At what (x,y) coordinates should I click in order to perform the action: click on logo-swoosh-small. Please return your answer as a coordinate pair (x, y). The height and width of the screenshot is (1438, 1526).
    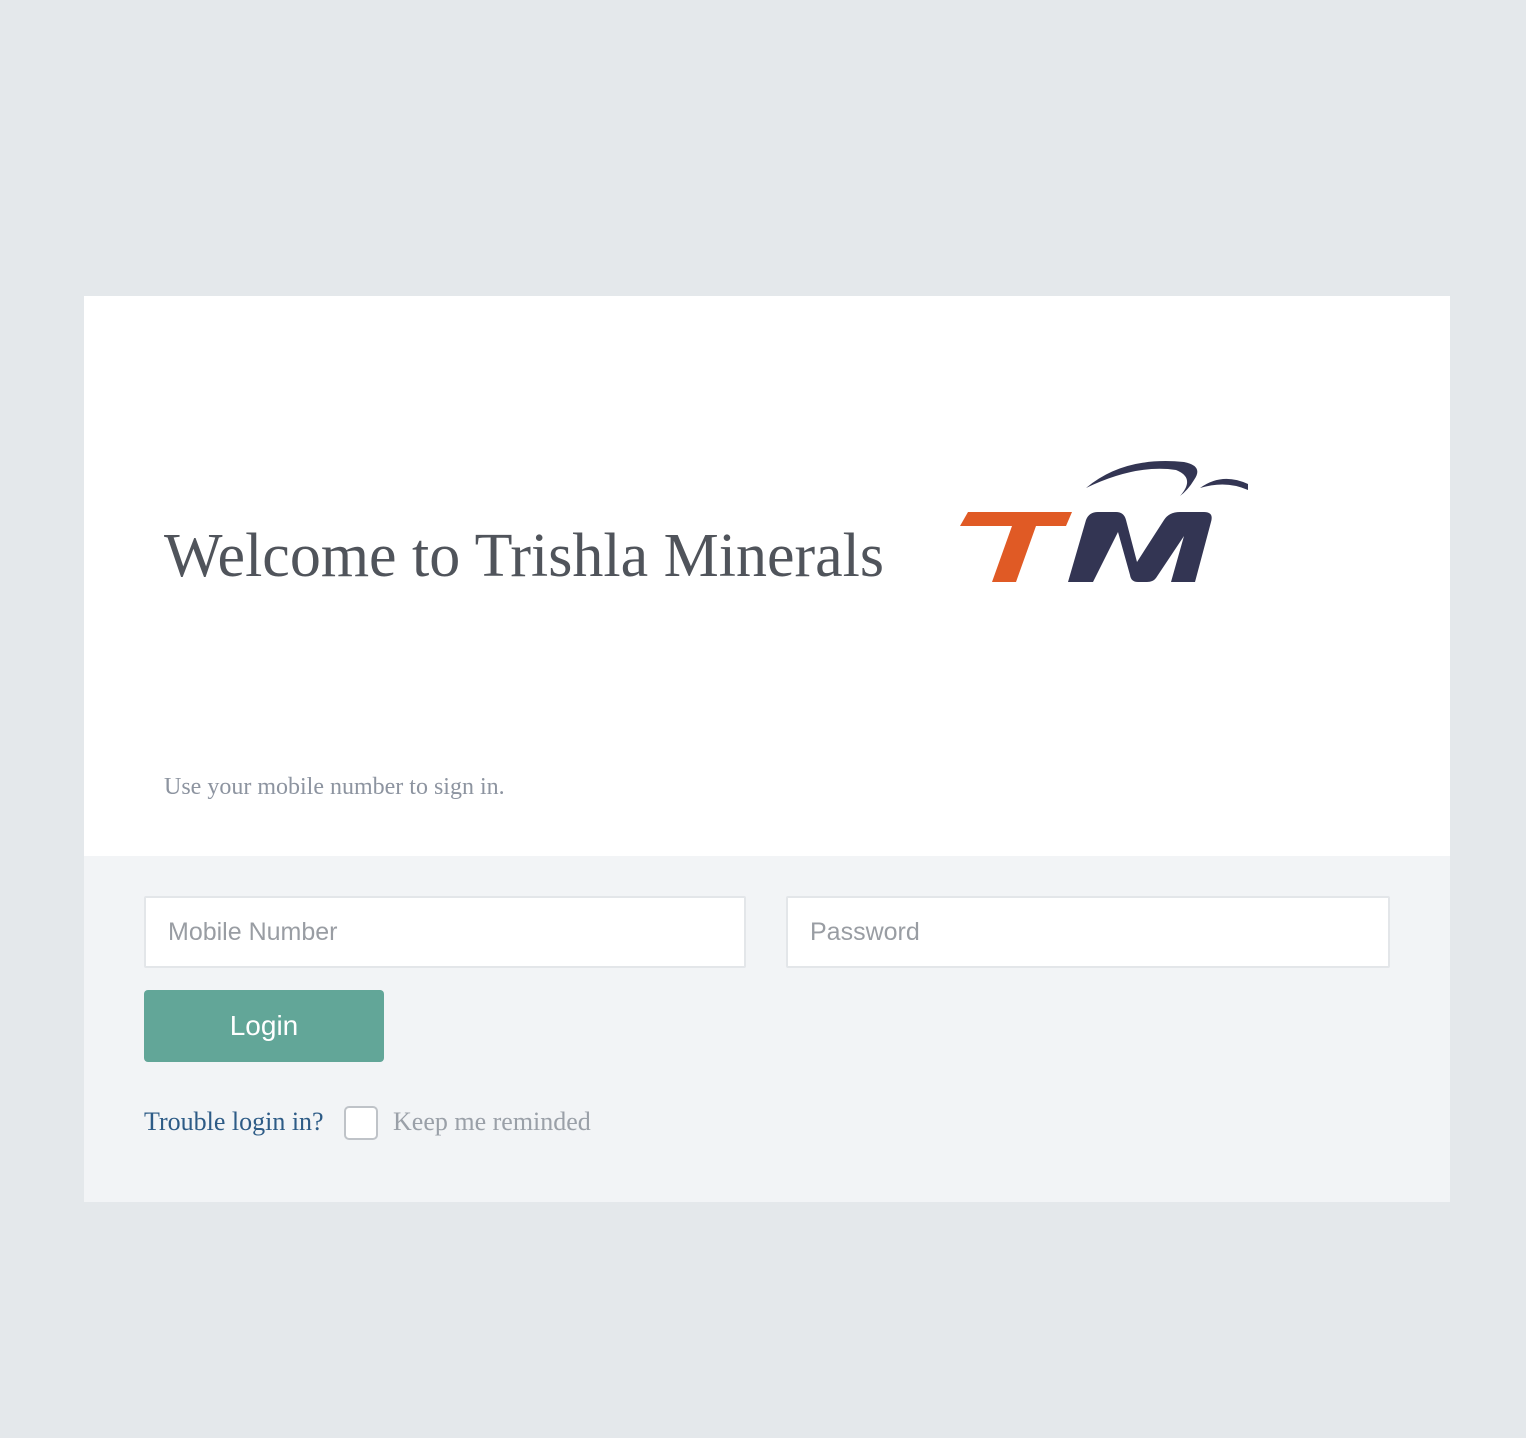
    Looking at the image, I should click on (1224, 484).